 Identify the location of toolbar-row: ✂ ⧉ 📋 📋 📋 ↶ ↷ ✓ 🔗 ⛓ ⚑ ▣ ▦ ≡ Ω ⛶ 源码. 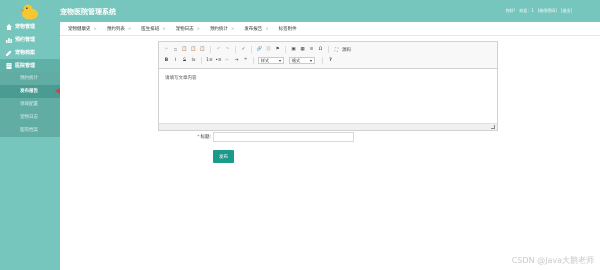
(328, 49).